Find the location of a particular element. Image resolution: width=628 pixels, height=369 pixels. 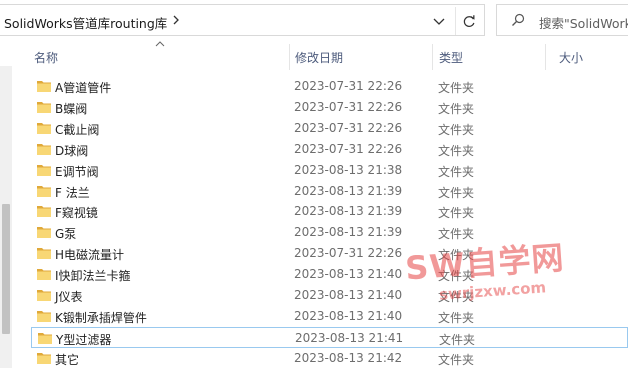

folder-name: H电磁流量计 is located at coordinates (89, 254).